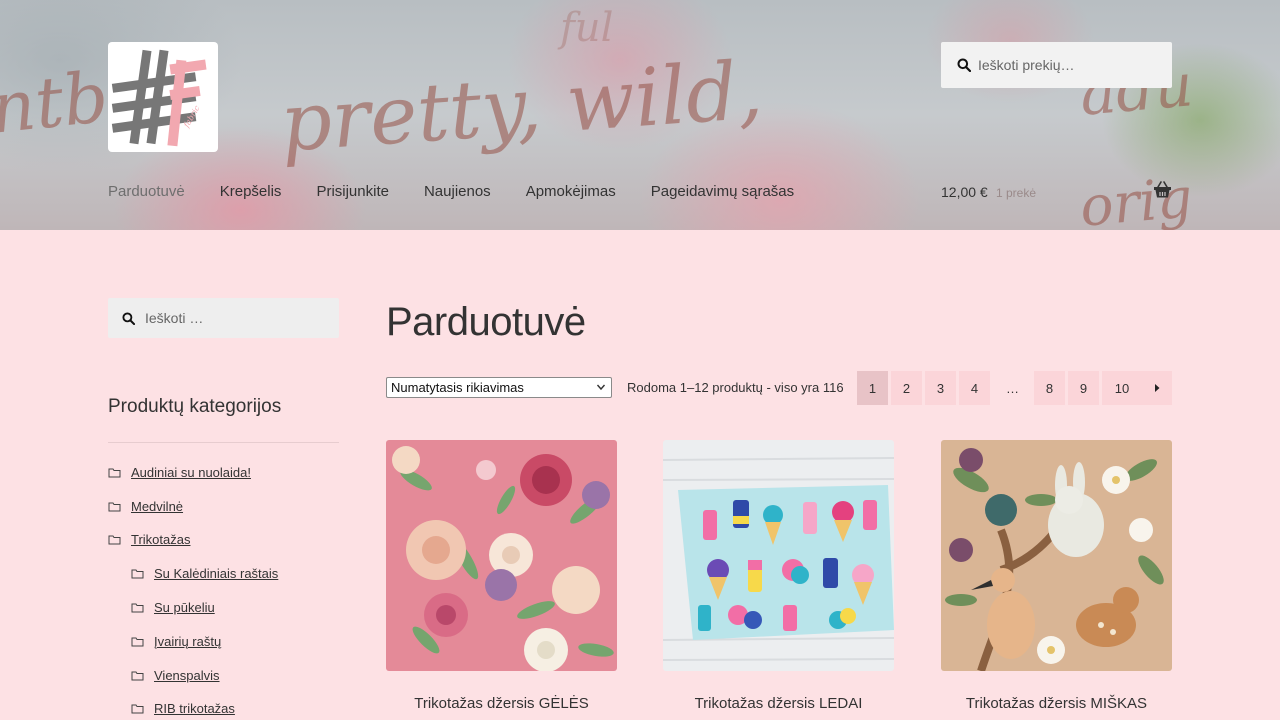  What do you see at coordinates (1056, 703) in the screenshot?
I see `product-title: Trikotažas džersis MIŠKAS` at bounding box center [1056, 703].